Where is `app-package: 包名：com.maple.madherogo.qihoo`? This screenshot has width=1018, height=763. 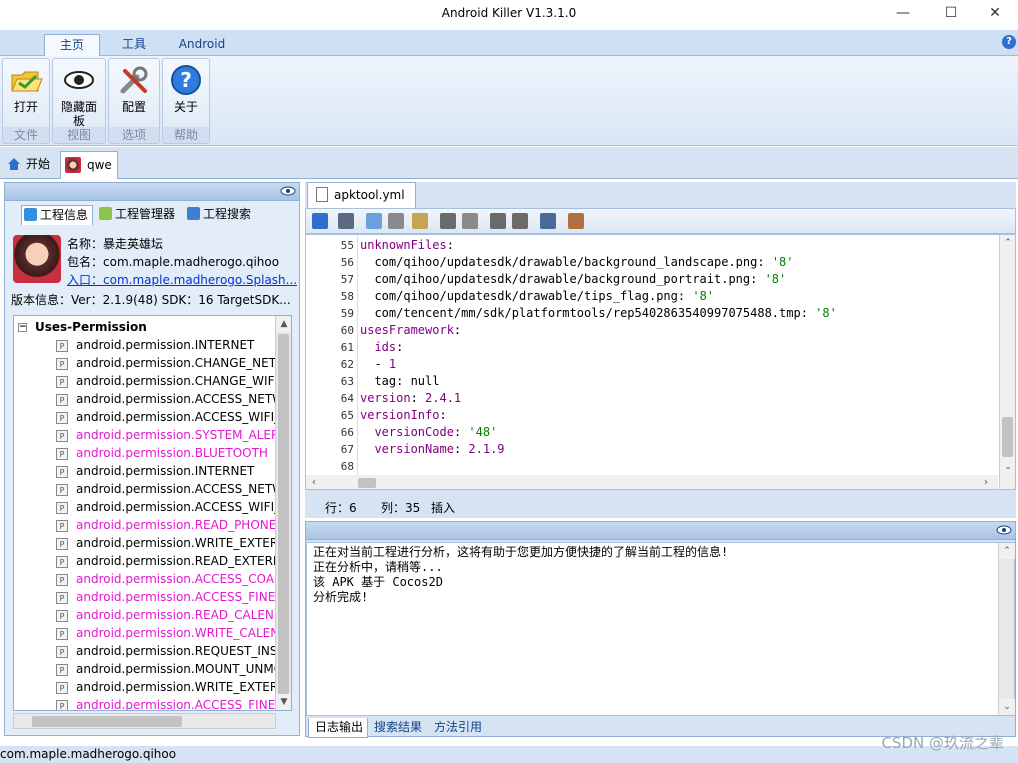 app-package: 包名：com.maple.madherogo.qihoo is located at coordinates (173, 262).